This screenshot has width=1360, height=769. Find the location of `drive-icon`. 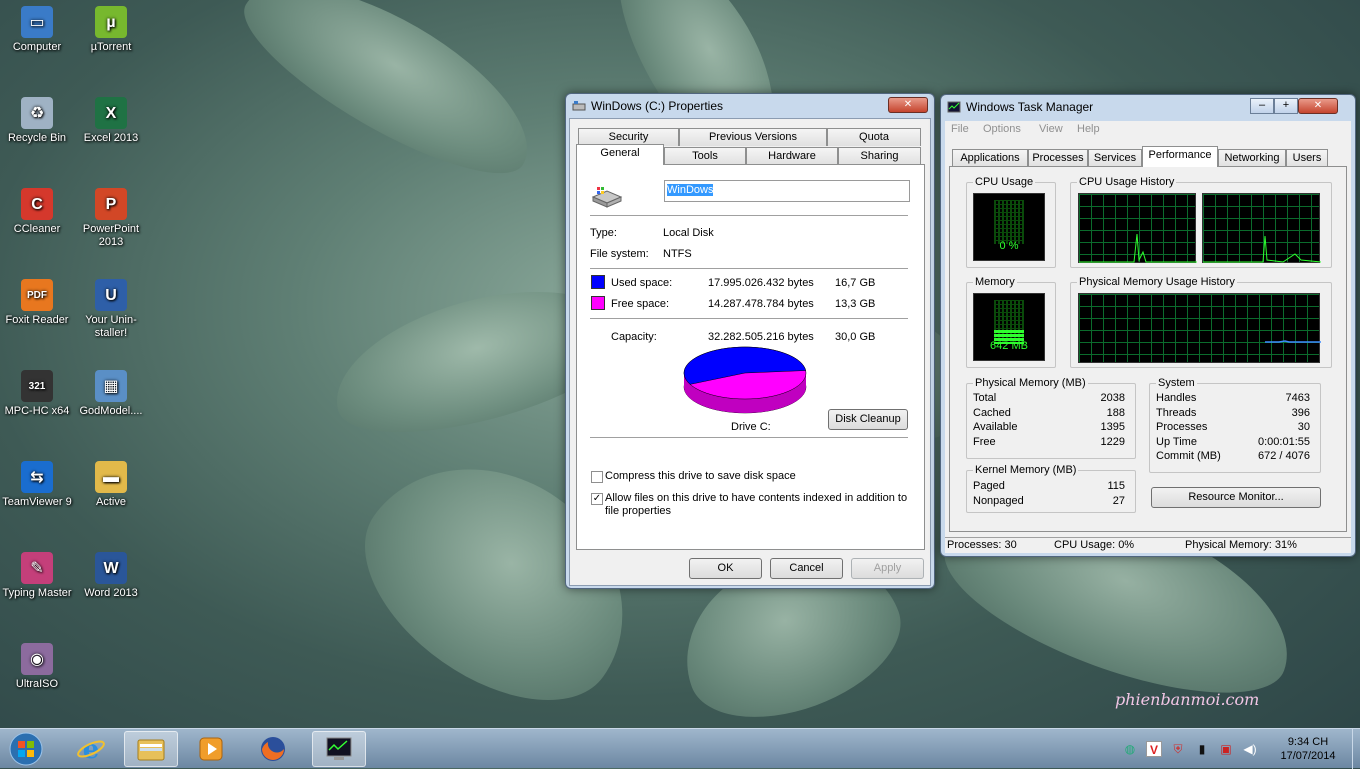

drive-icon is located at coordinates (607, 197).